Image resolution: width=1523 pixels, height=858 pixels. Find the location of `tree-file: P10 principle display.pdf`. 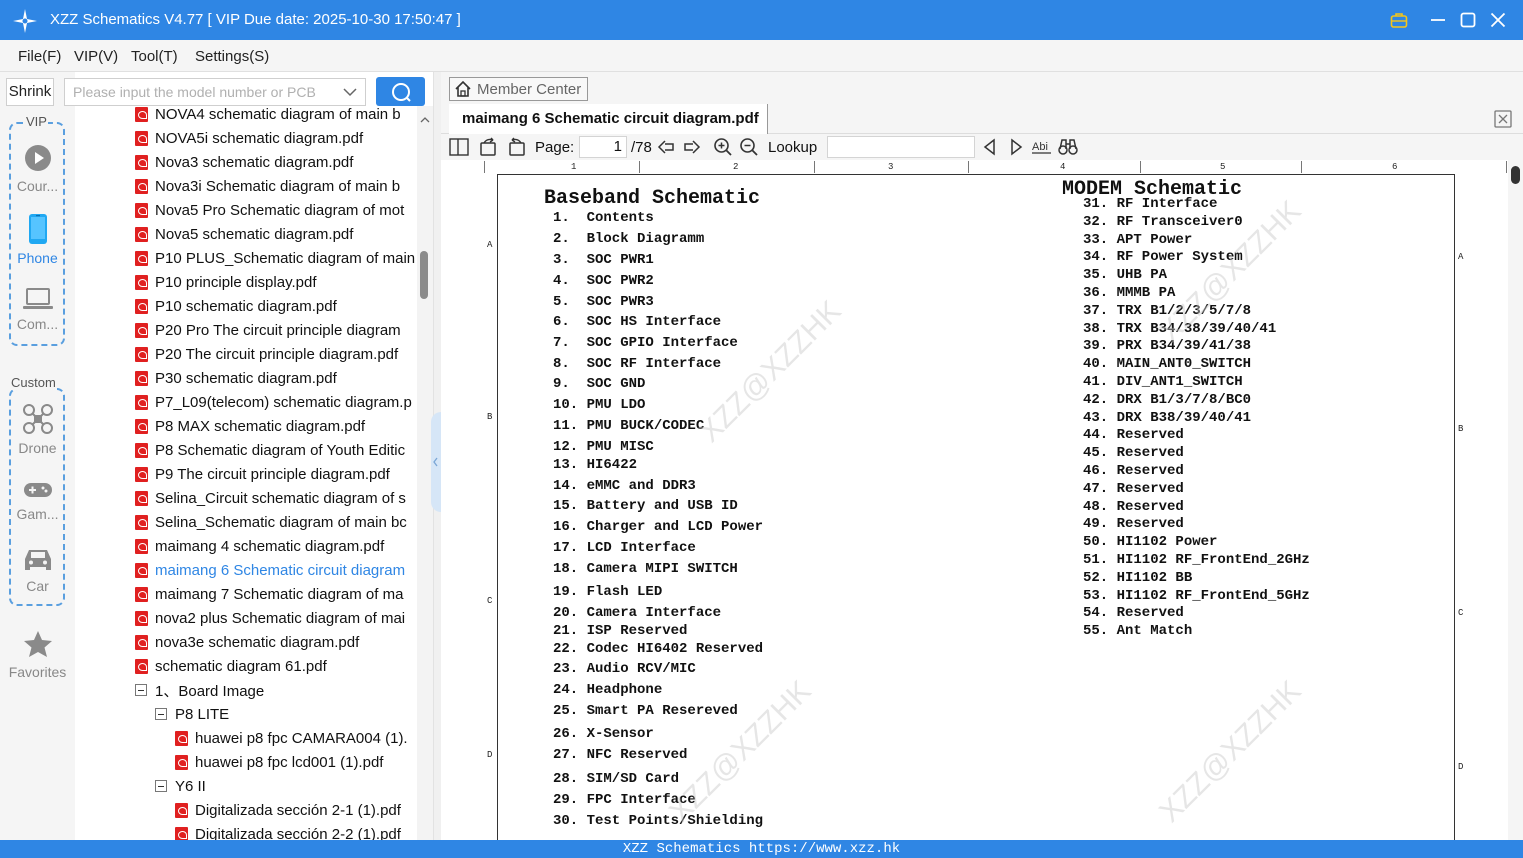

tree-file: P10 principle display.pdf is located at coordinates (276, 282).